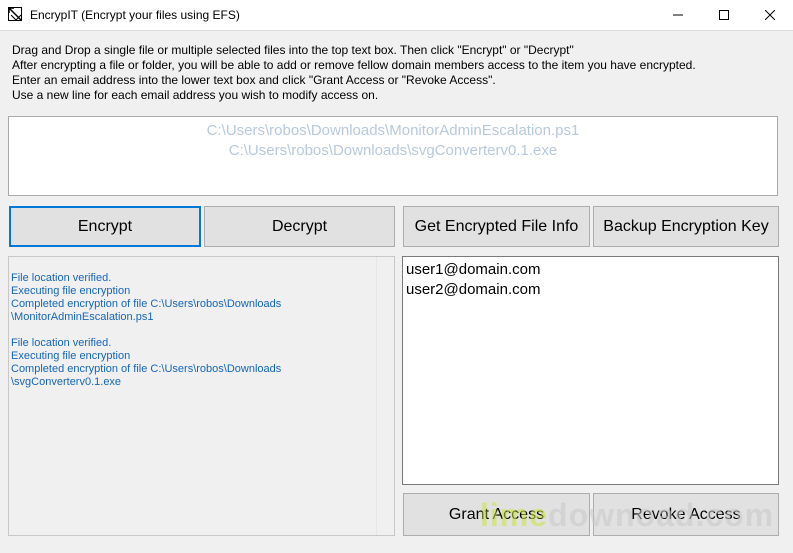 This screenshot has height=553, width=793. I want to click on close-icon, so click(770, 15).